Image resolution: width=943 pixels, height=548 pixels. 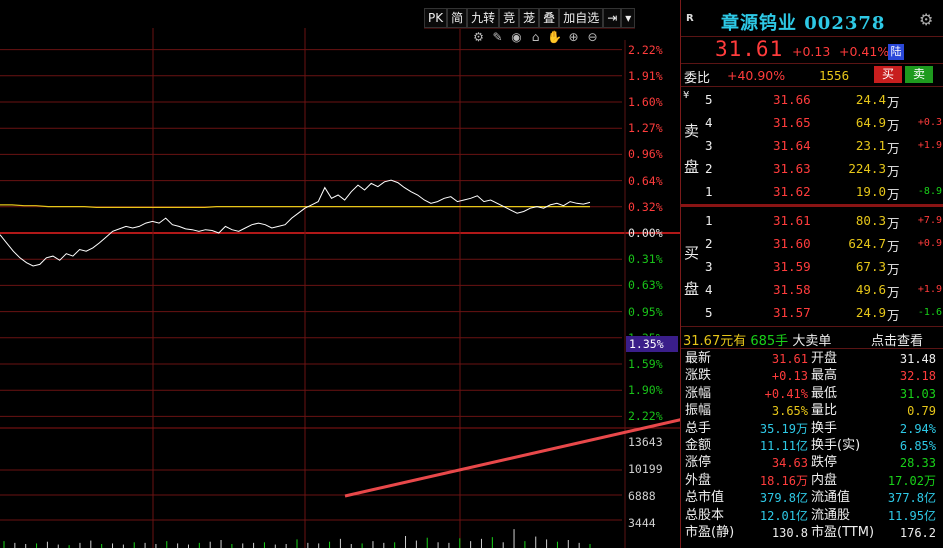 What do you see at coordinates (929, 312) in the screenshot?
I see `bid-level-delta: -1.6` at bounding box center [929, 312].